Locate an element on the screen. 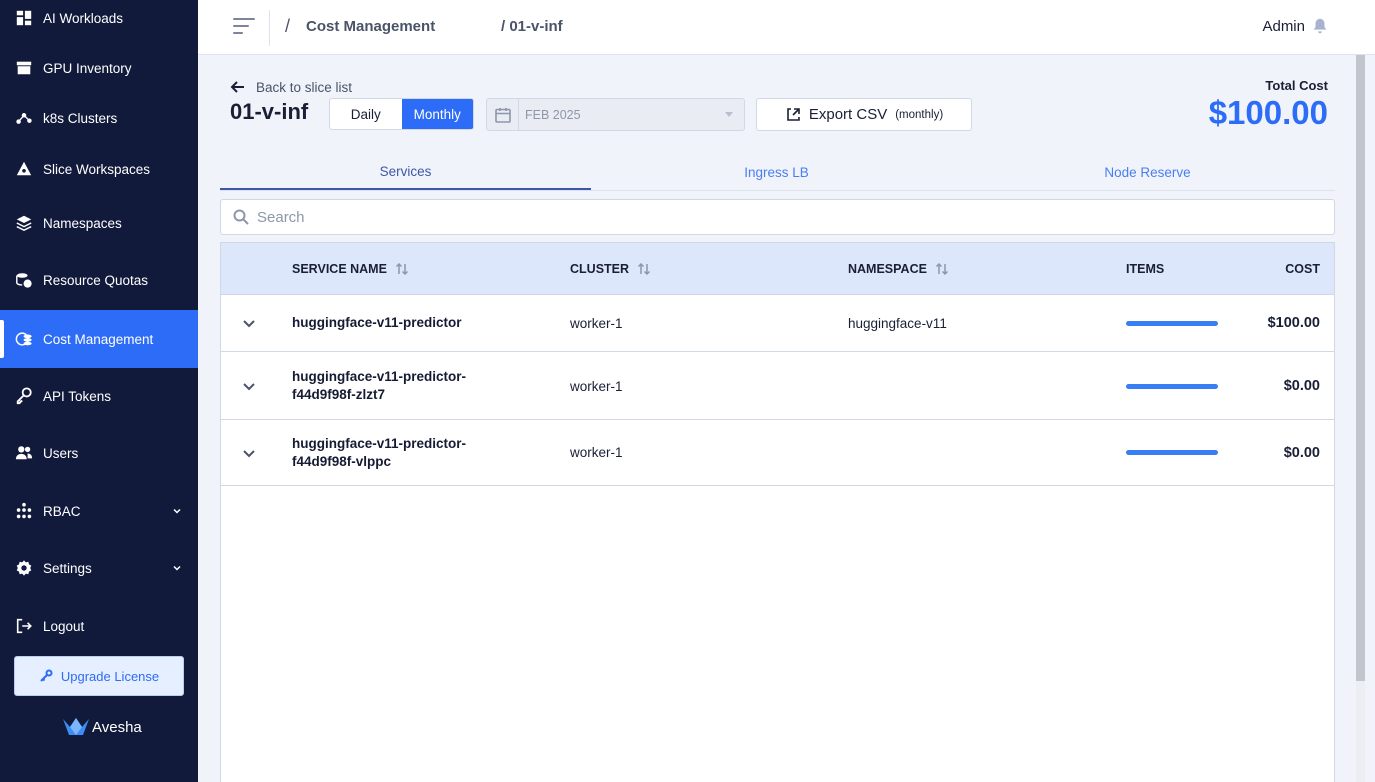 The width and height of the screenshot is (1375, 782). cost-icon is located at coordinates (24, 339).